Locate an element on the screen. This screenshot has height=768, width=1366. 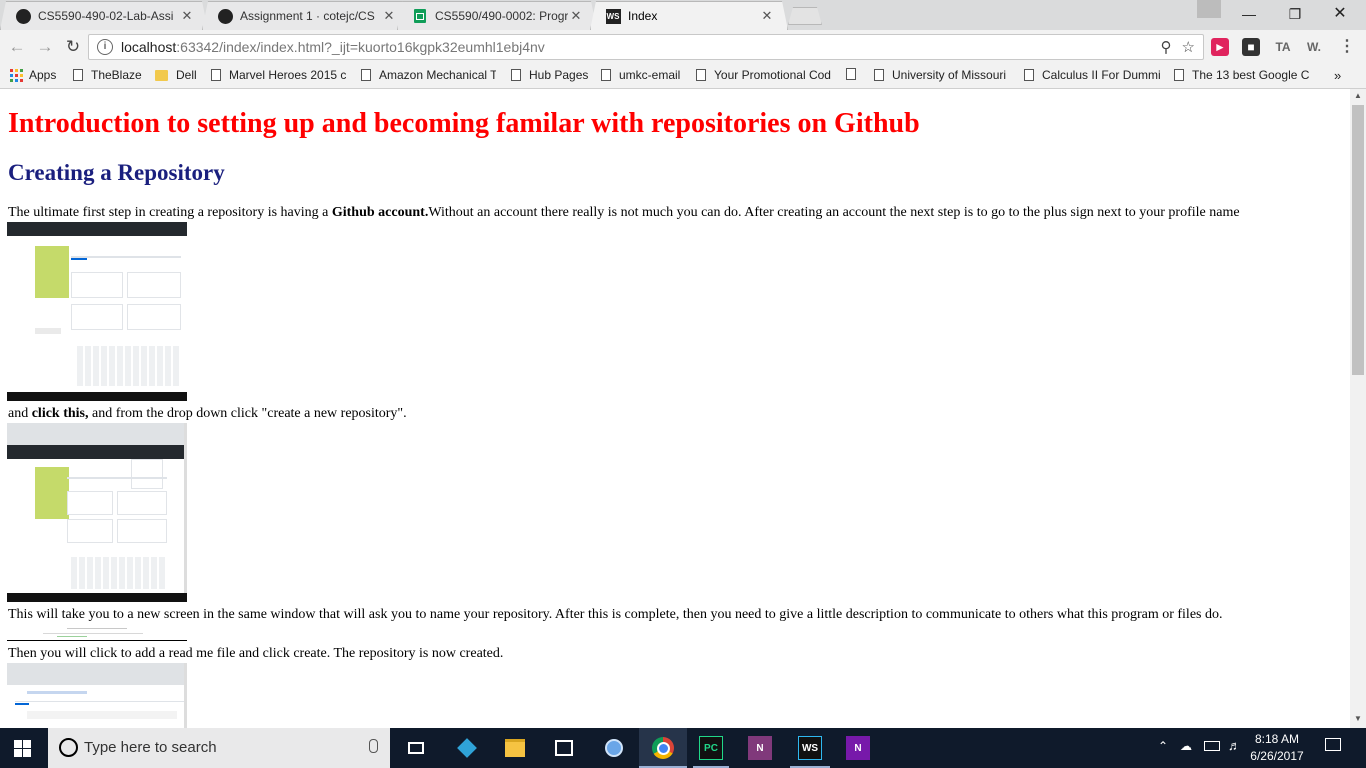
tab-title: Index is located at coordinates (643, 16).